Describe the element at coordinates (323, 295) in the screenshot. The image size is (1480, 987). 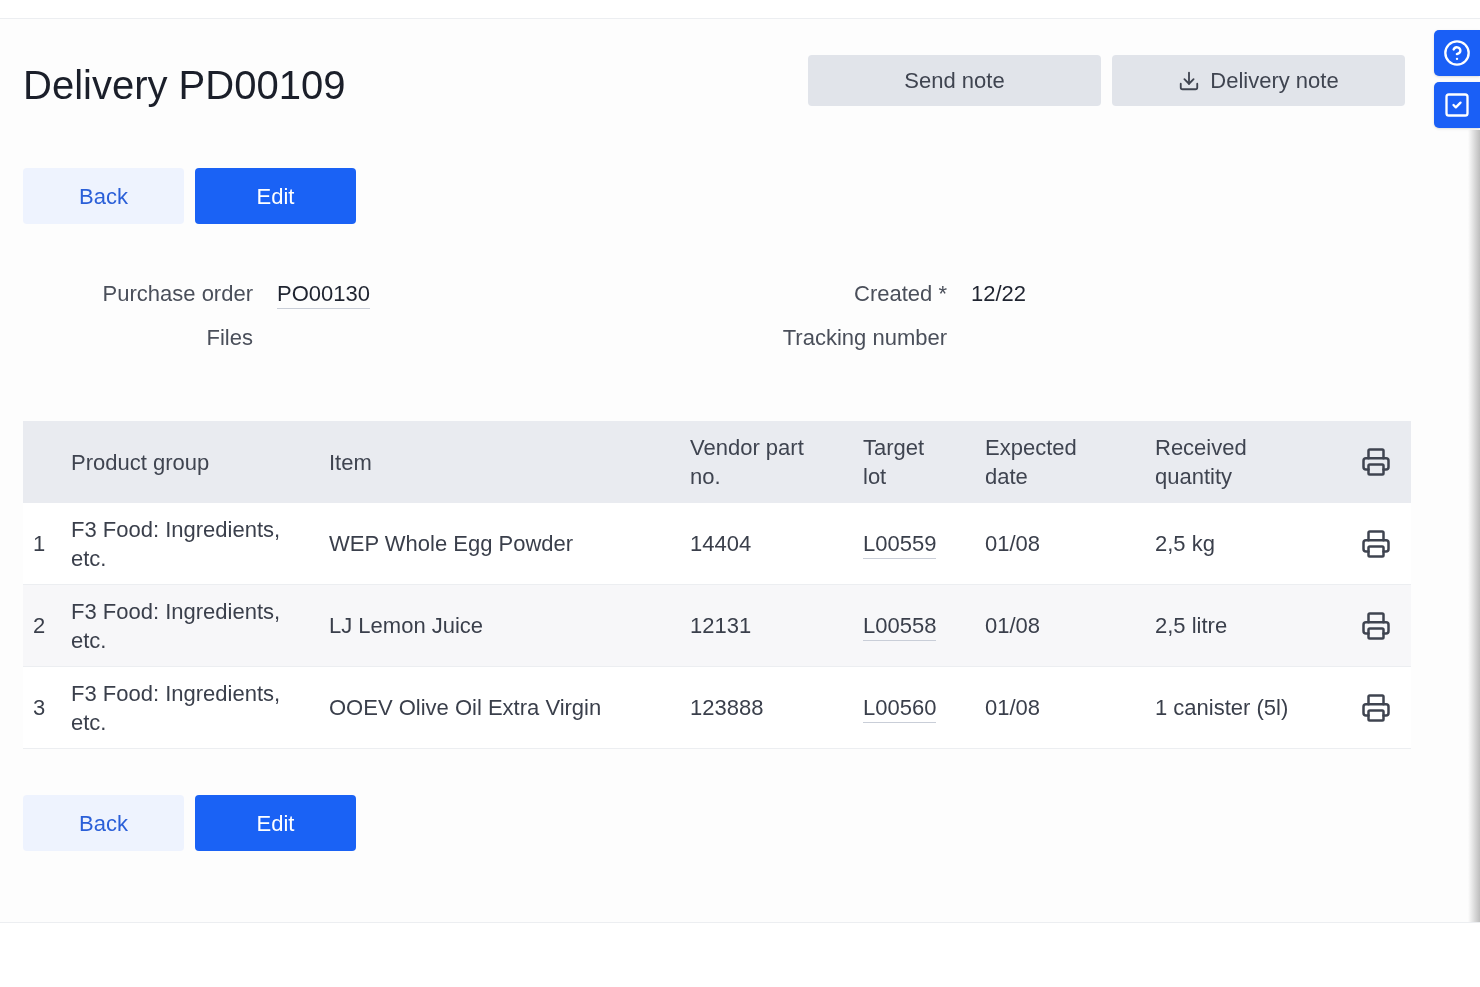
I see `purchase-order-link: PO00130` at that location.